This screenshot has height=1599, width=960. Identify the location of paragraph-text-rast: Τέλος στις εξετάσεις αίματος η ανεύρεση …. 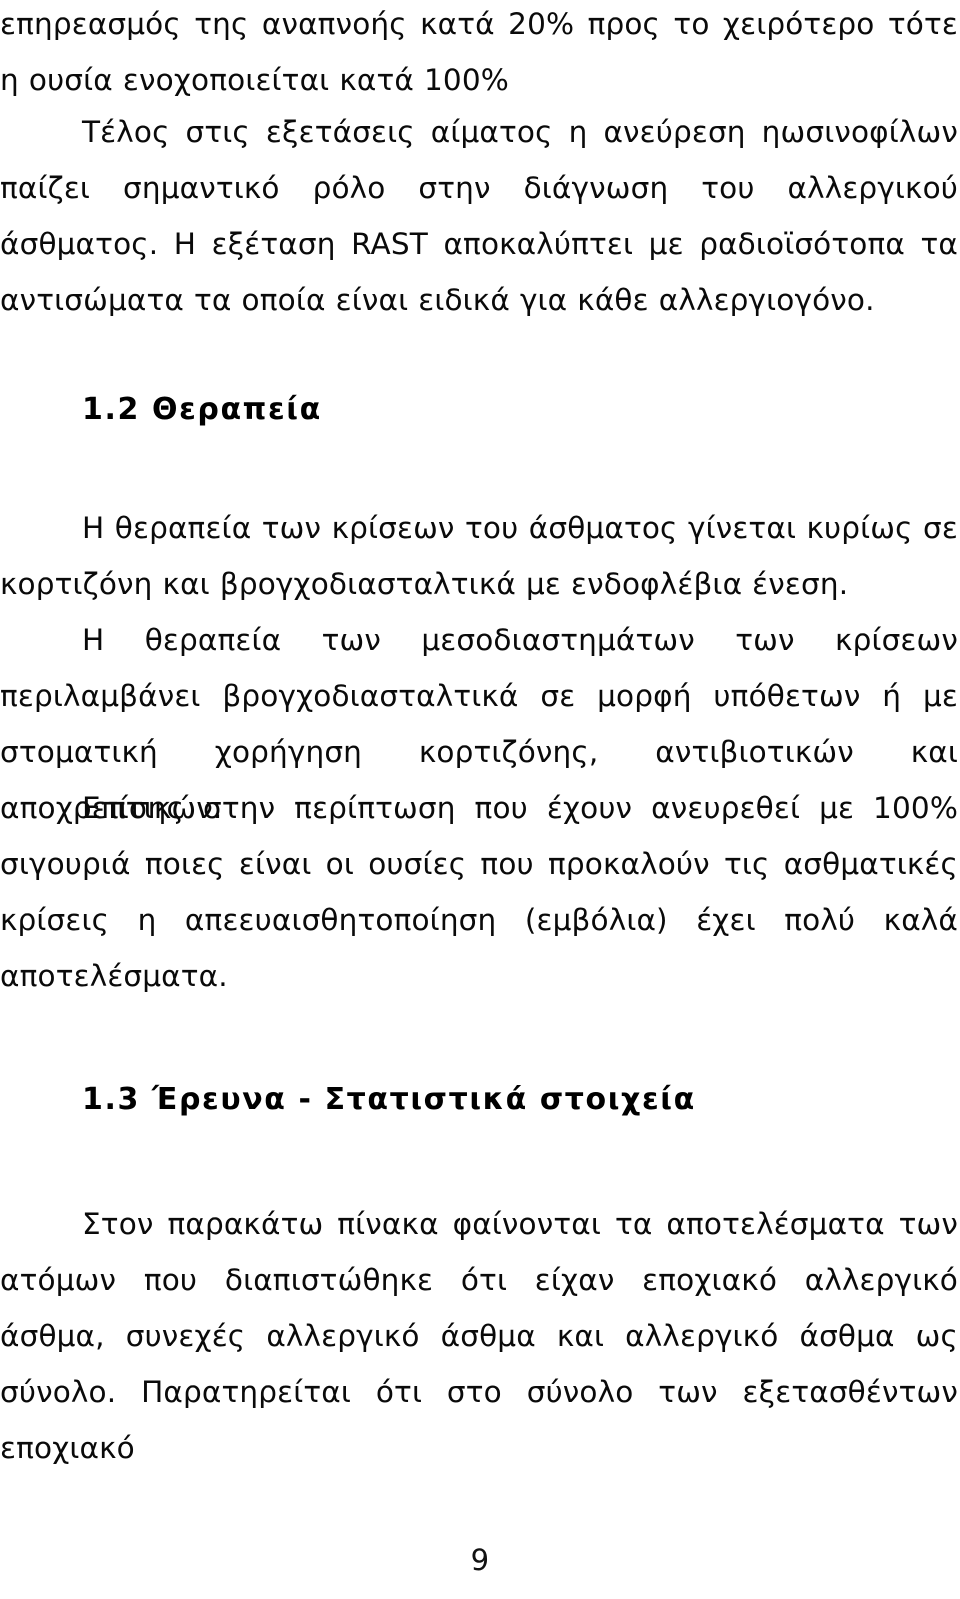
(479, 216).